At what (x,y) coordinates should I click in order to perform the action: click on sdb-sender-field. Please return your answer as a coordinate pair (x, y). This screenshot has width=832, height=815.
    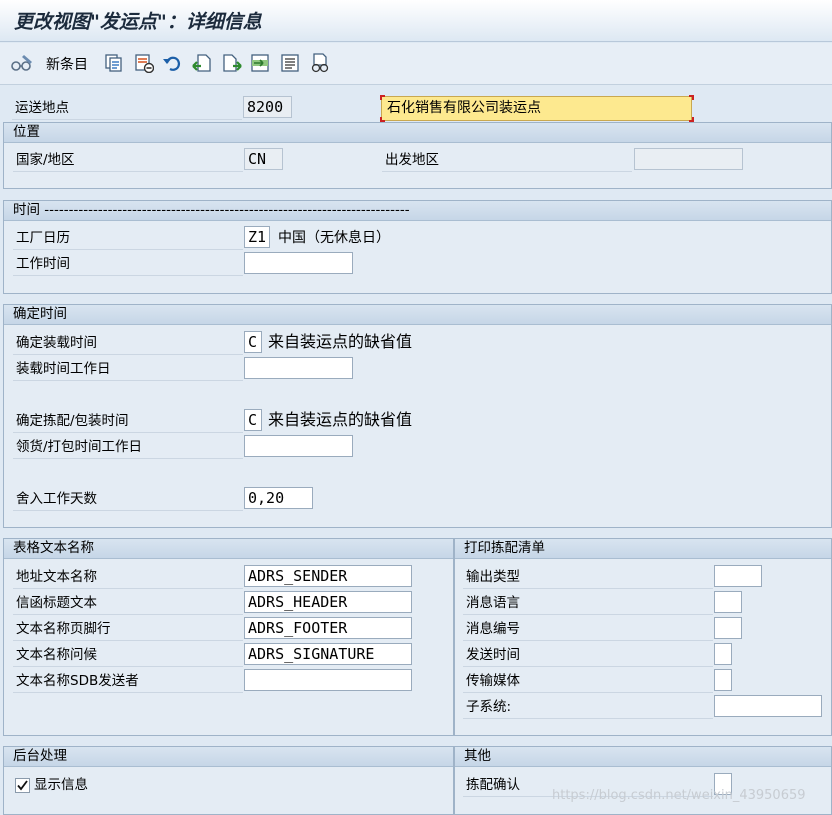
    Looking at the image, I should click on (328, 680).